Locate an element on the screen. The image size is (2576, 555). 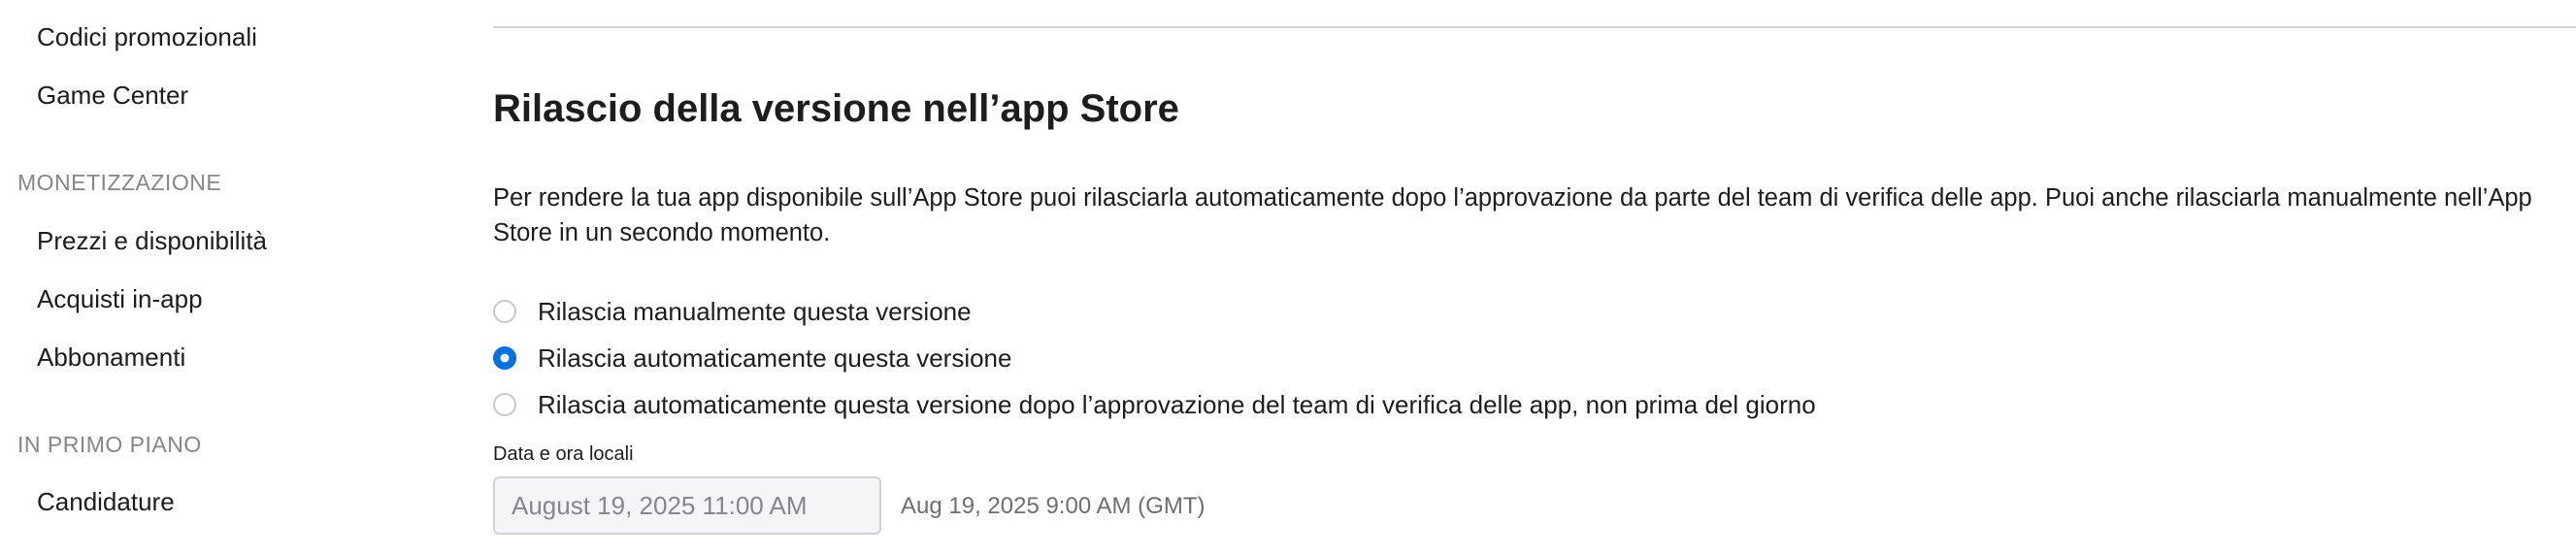
sidebar-item-nominations: Candidature is located at coordinates (106, 501).